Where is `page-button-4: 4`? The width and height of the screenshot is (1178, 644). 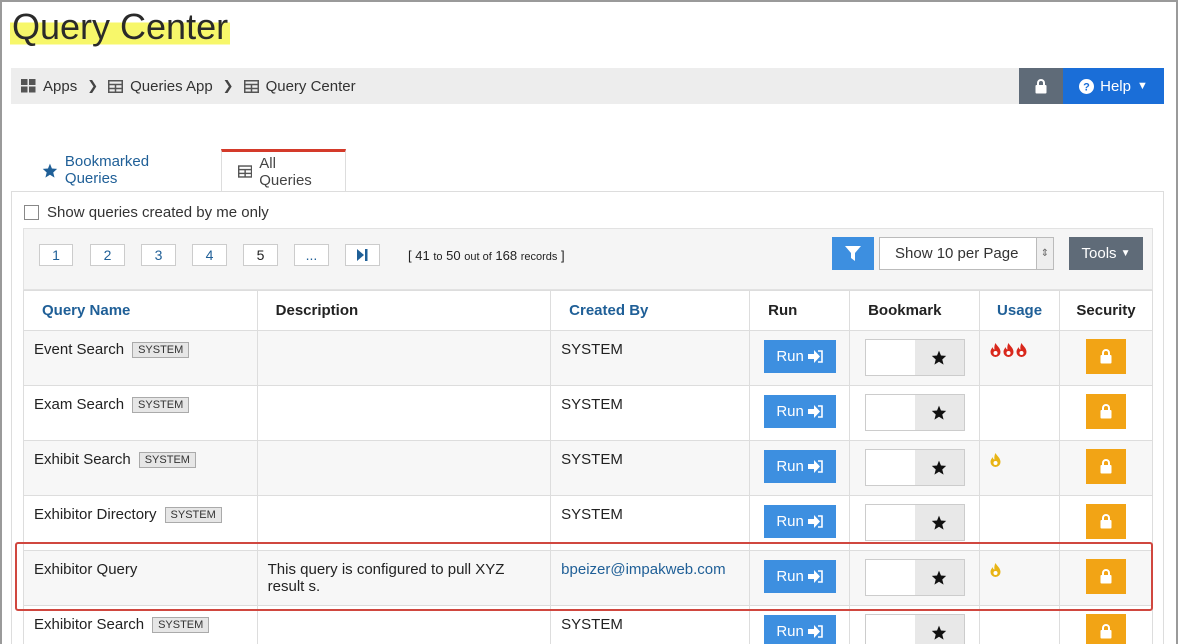 page-button-4: 4 is located at coordinates (209, 255).